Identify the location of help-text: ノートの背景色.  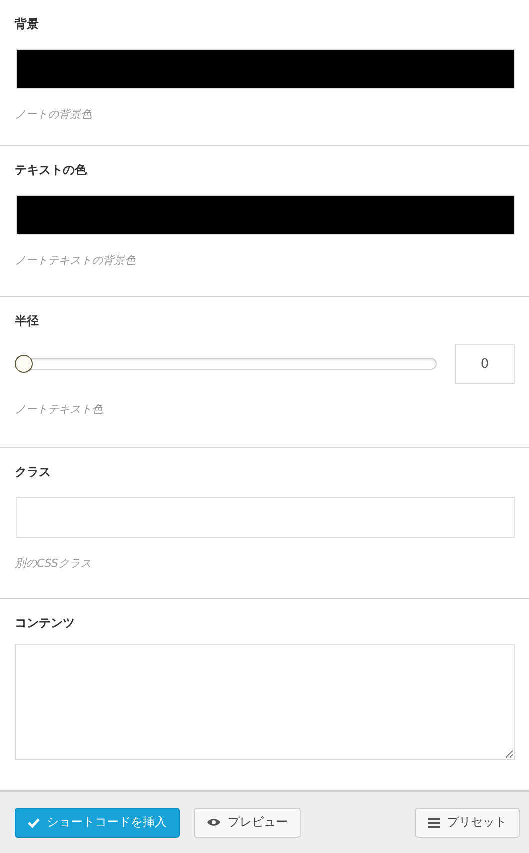
(54, 114).